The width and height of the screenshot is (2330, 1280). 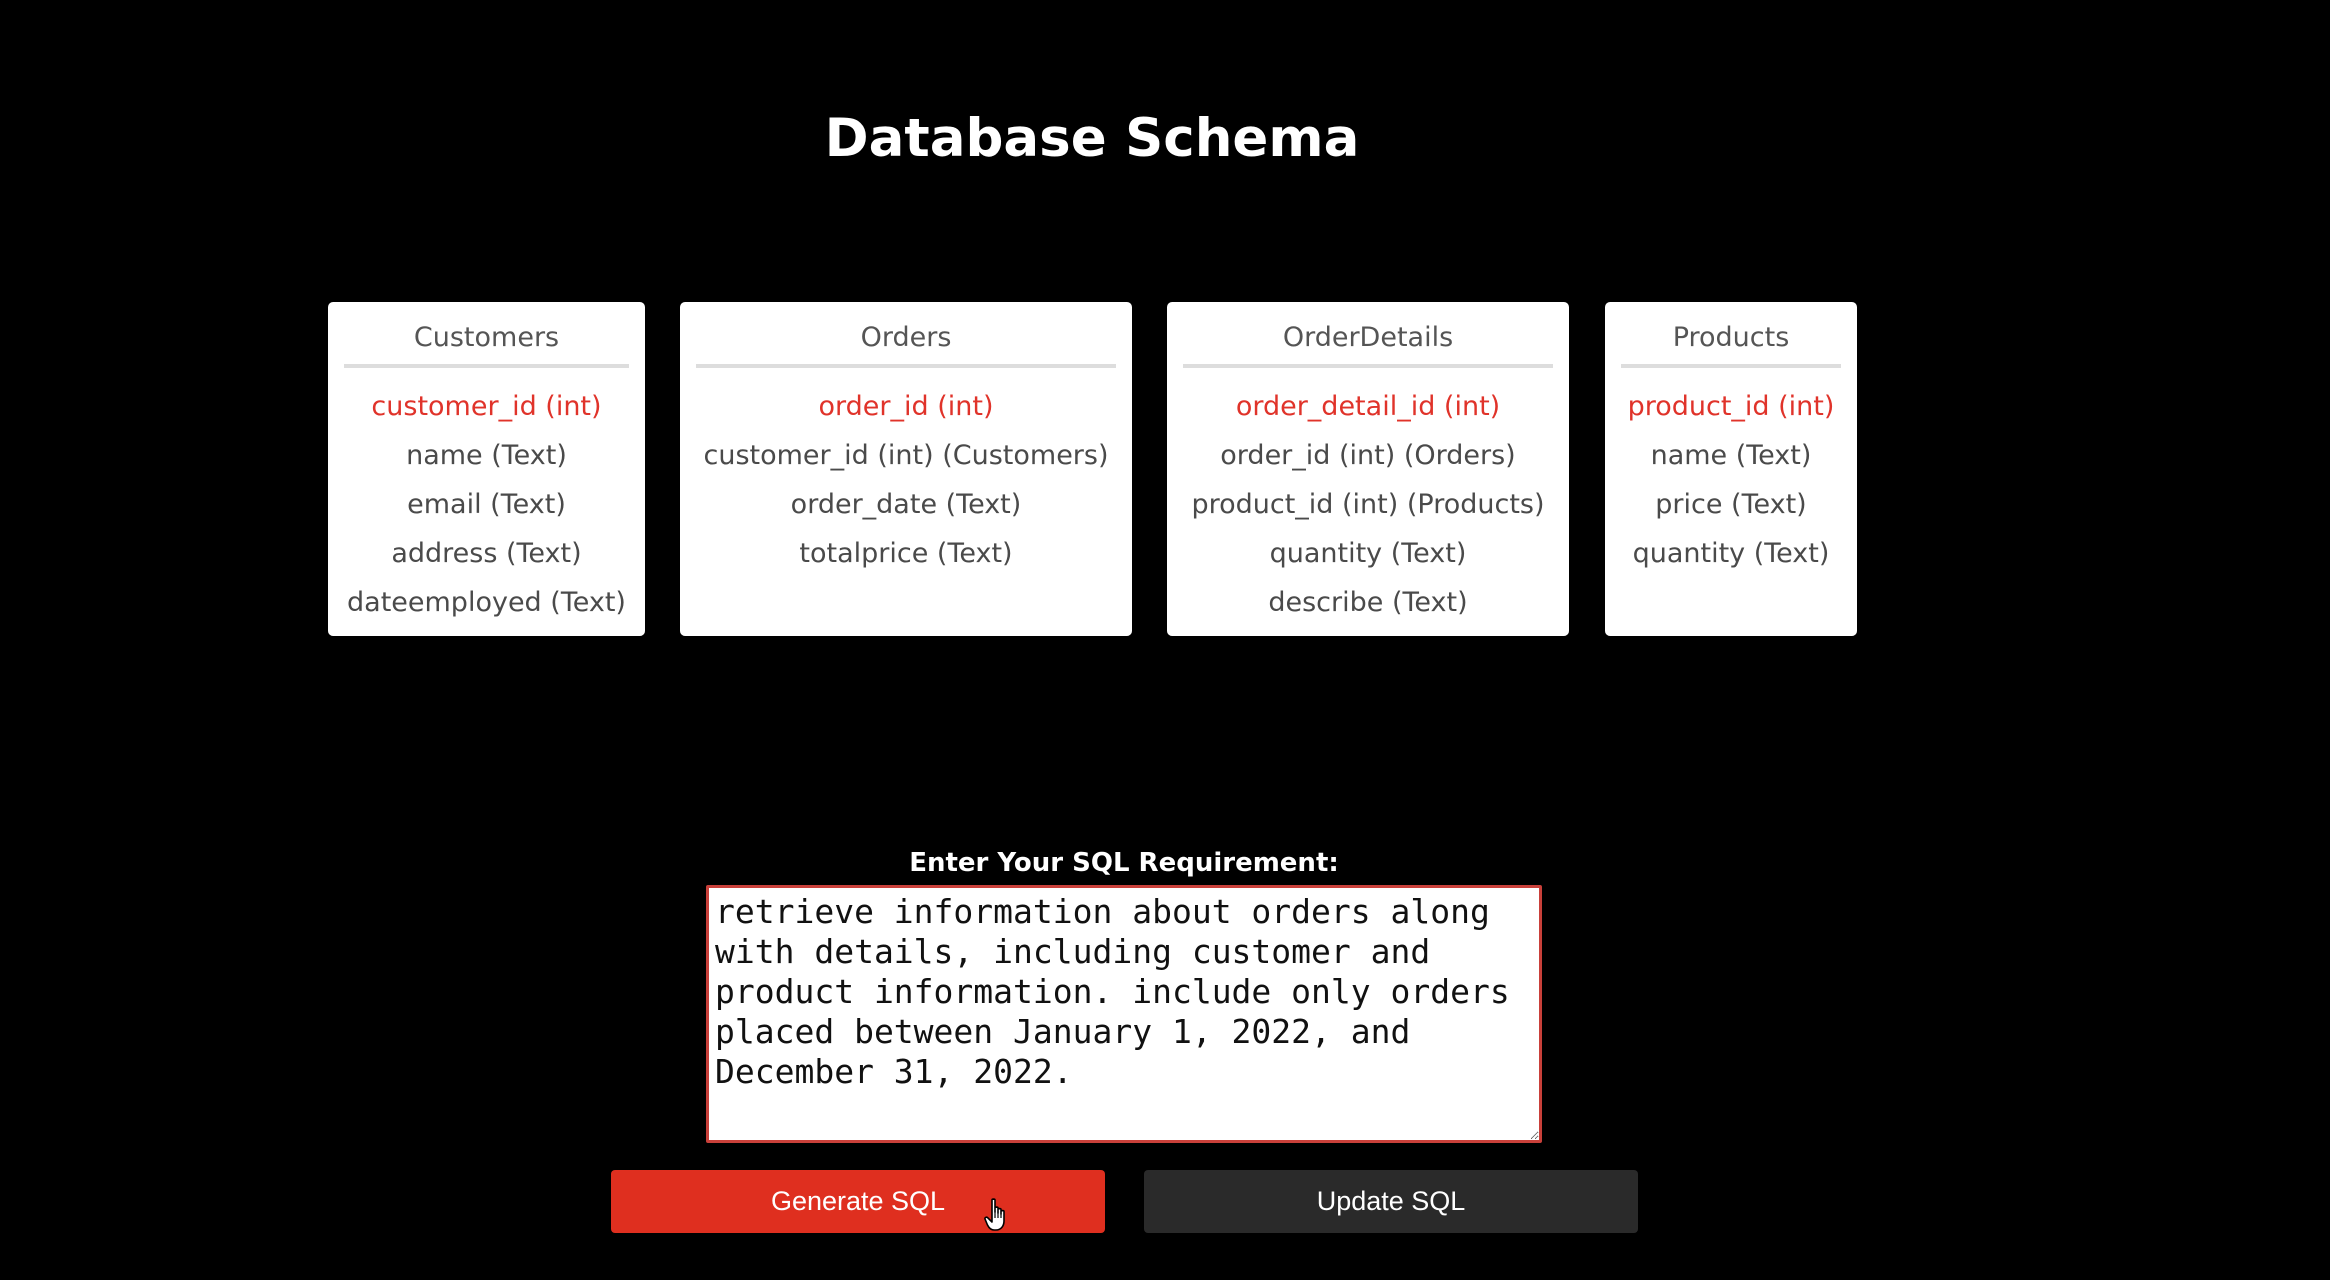 What do you see at coordinates (1368, 455) in the screenshot?
I see `column-item: order_id (int) (Orders)` at bounding box center [1368, 455].